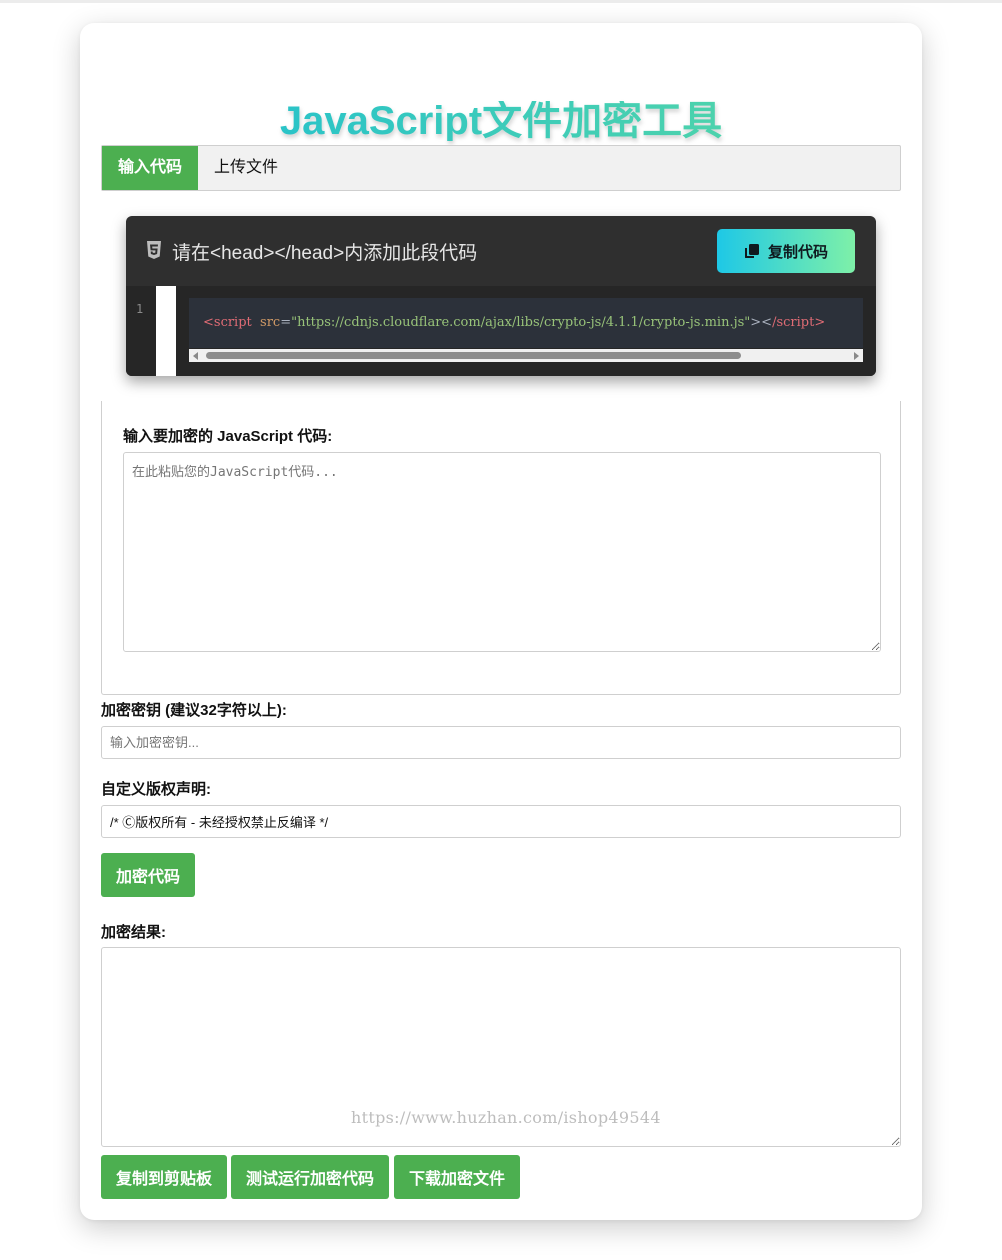 The image size is (1002, 1260). Describe the element at coordinates (227, 322) in the screenshot. I see `code-token-open: <script` at that location.